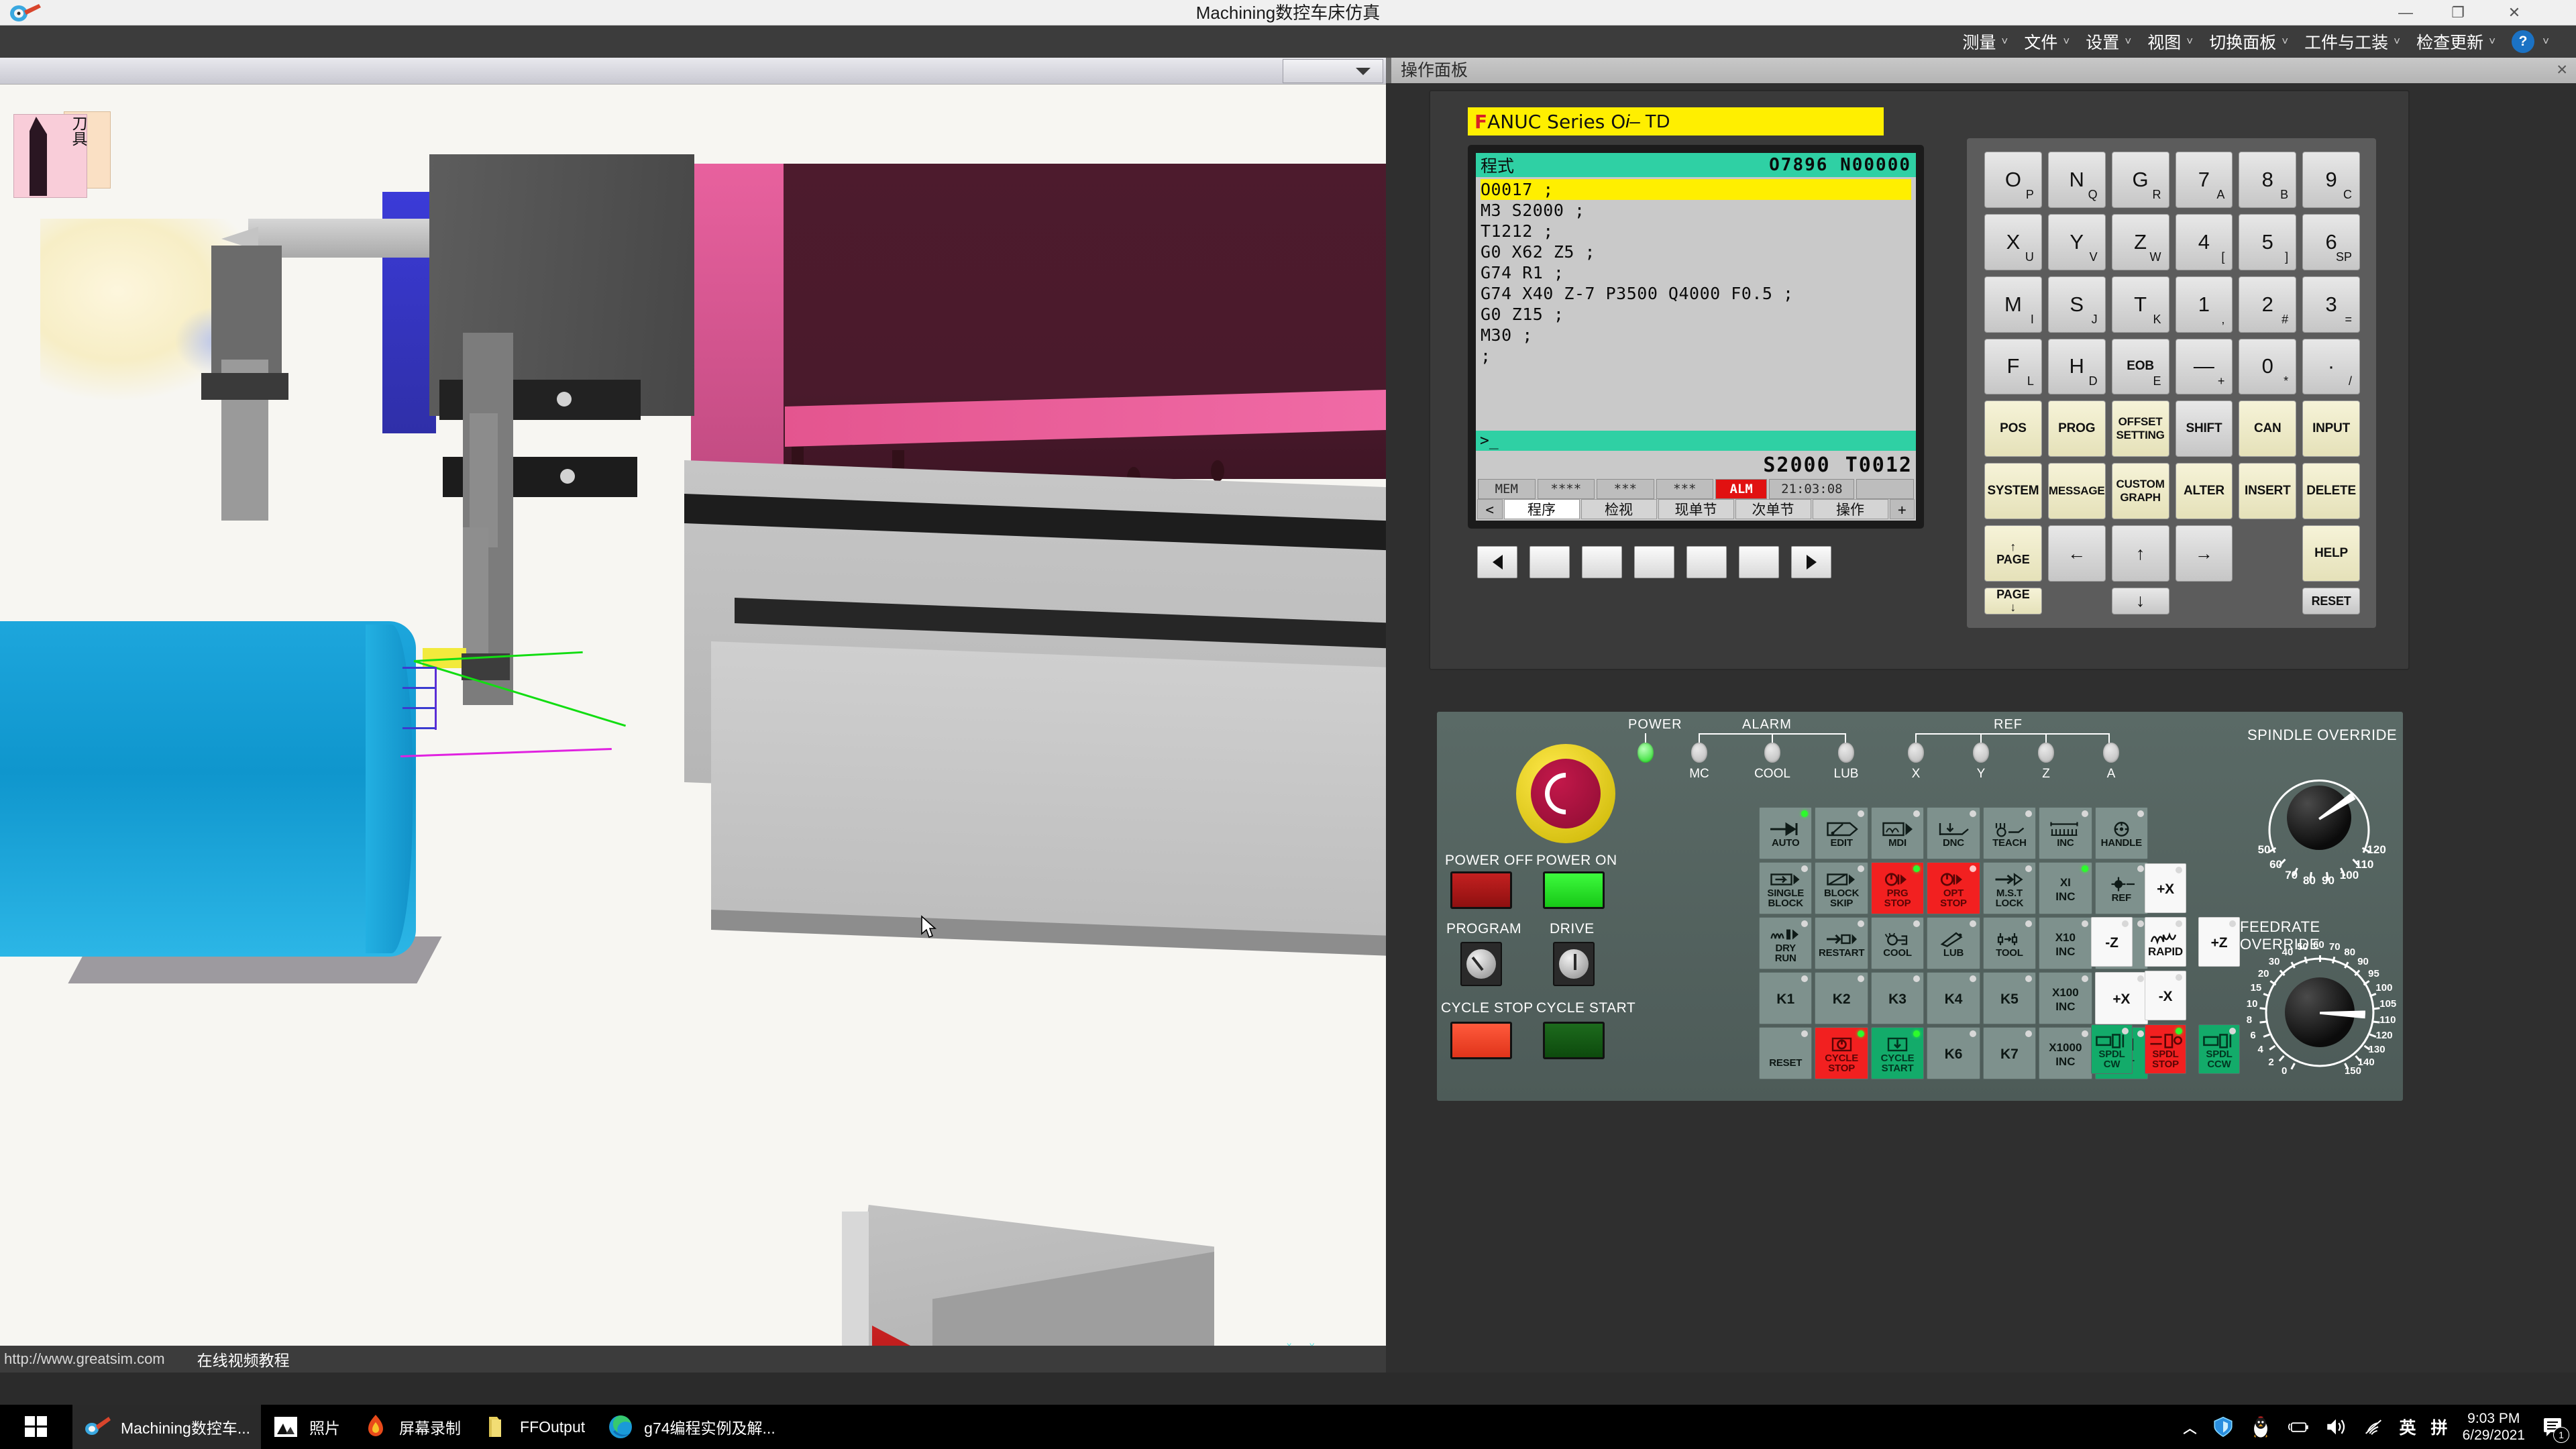 The width and height of the screenshot is (2576, 1449). I want to click on spindle-stop-button: SPDL STOP, so click(2165, 1049).